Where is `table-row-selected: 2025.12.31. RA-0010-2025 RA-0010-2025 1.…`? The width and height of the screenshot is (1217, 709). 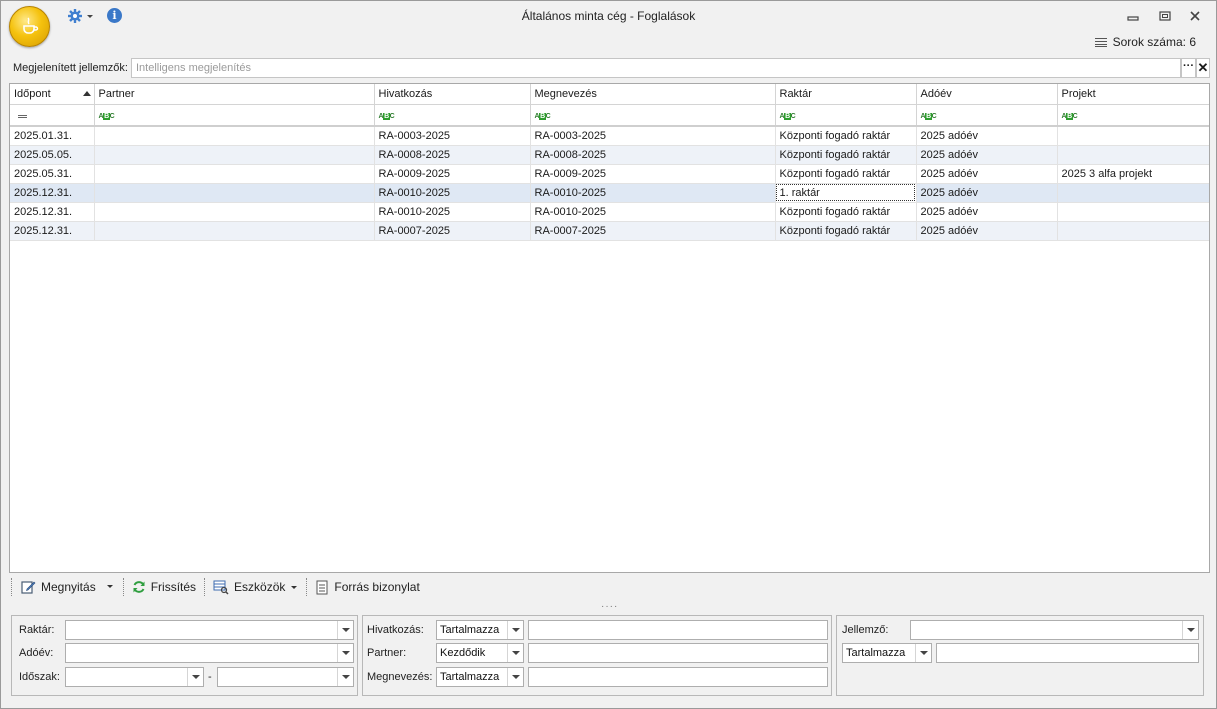 table-row-selected: 2025.12.31. RA-0010-2025 RA-0010-2025 1.… is located at coordinates (609, 193).